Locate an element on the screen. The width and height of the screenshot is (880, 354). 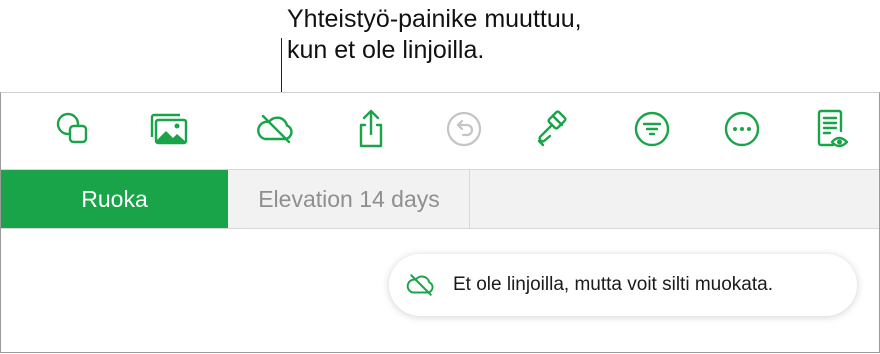
share-icon is located at coordinates (371, 128).